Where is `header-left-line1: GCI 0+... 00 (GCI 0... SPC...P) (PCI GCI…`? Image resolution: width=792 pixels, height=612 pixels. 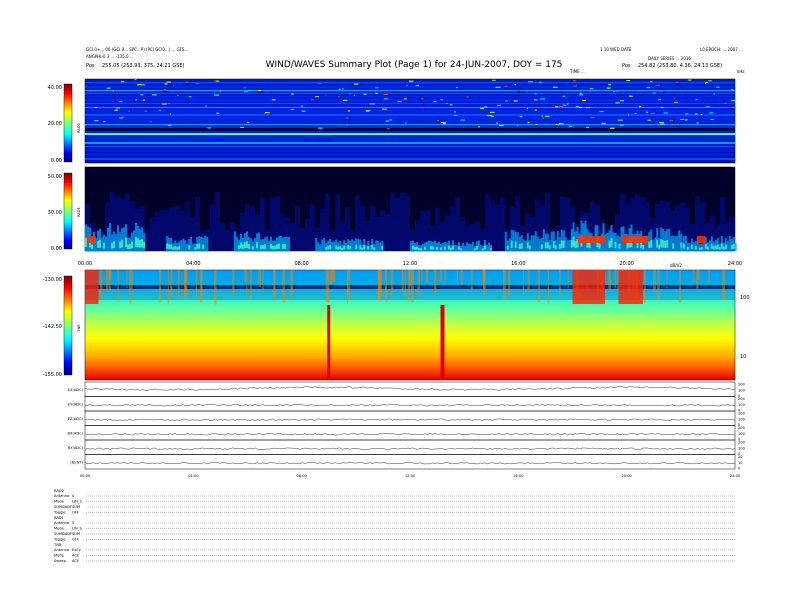 header-left-line1: GCI 0+... 00 (GCI 0... SPC...P) (PCI GCI… is located at coordinates (137, 49).